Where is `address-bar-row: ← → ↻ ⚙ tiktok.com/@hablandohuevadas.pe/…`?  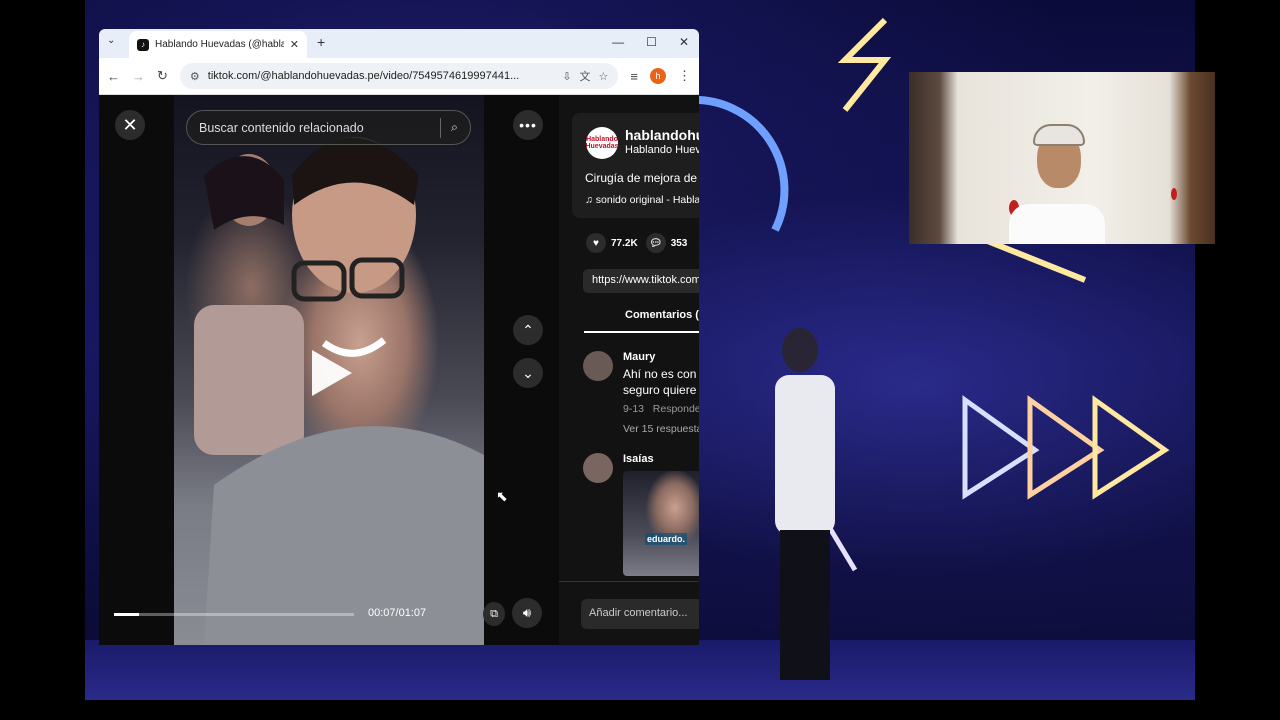 address-bar-row: ← → ↻ ⚙ tiktok.com/@hablandohuevadas.pe/… is located at coordinates (399, 76).